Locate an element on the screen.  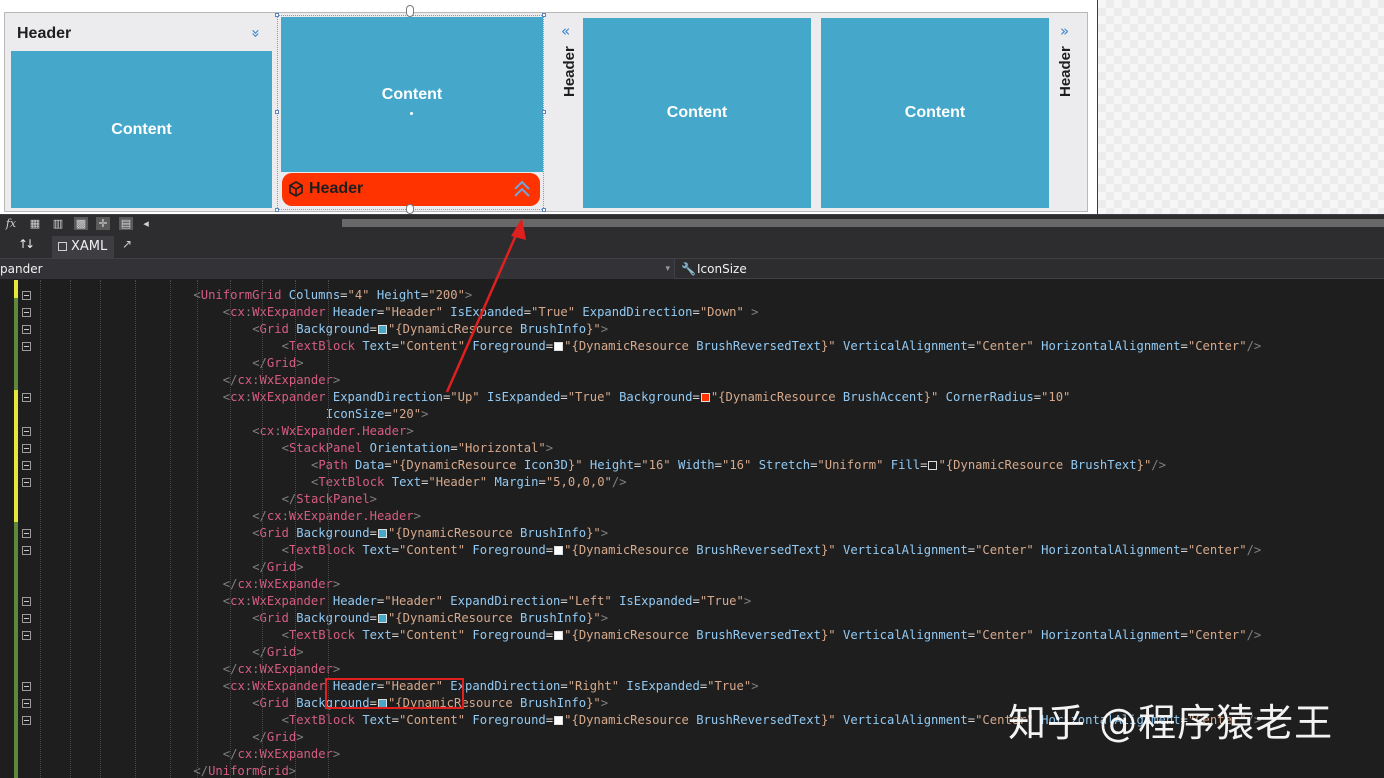
annotation-arrow is located at coordinates (485, 305).